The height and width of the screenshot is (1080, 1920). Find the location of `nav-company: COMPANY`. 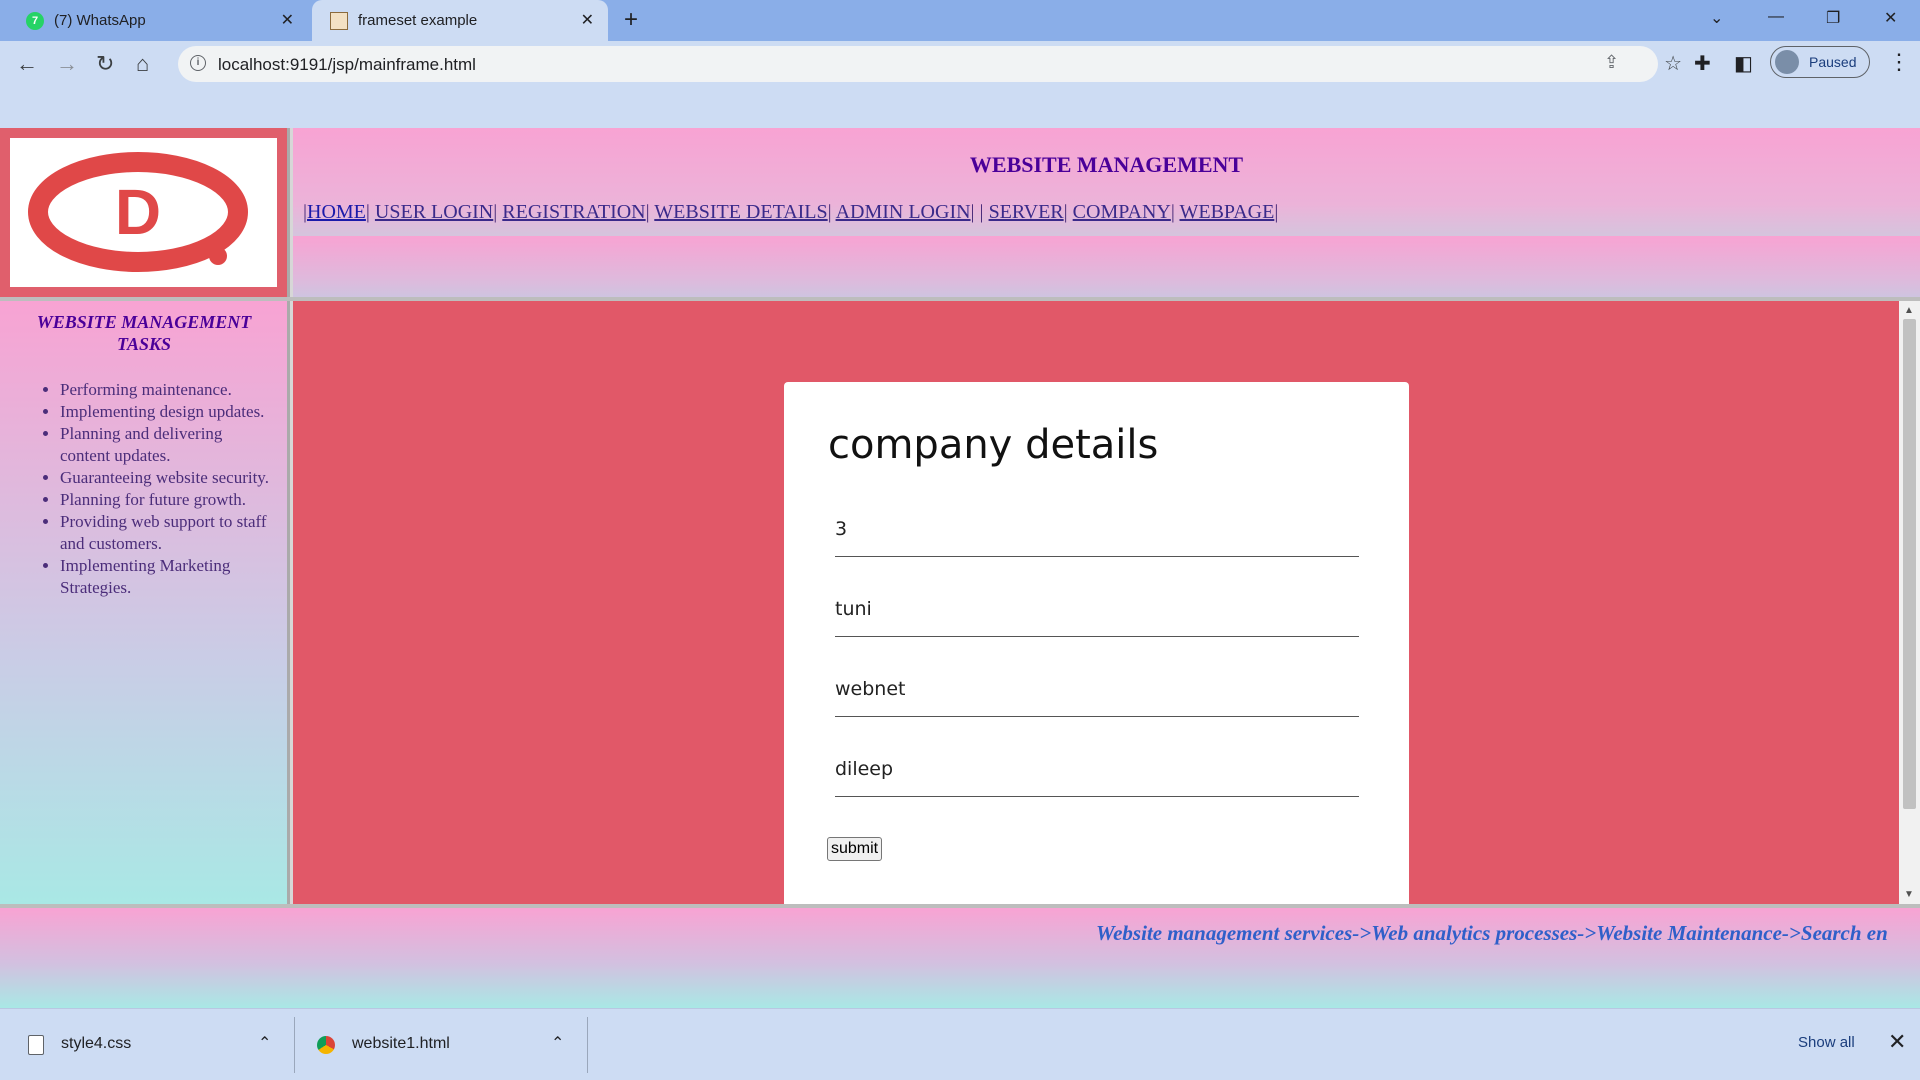

nav-company: COMPANY is located at coordinates (1122, 212).